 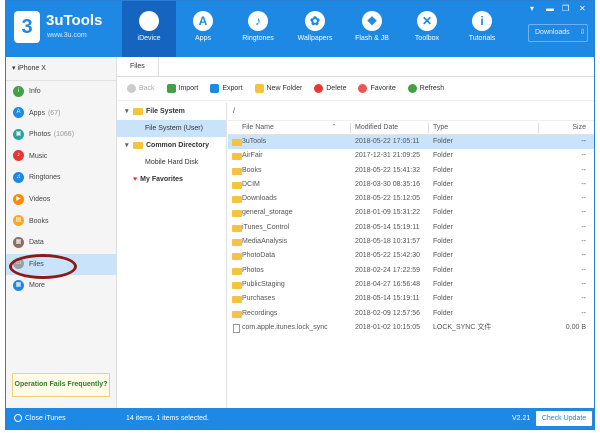 I want to click on sidebar-item-music: ♪ Music, so click(x=61, y=157).